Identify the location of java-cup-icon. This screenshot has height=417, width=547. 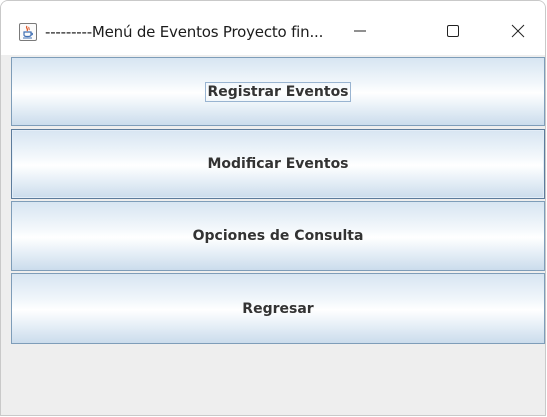
(28, 32).